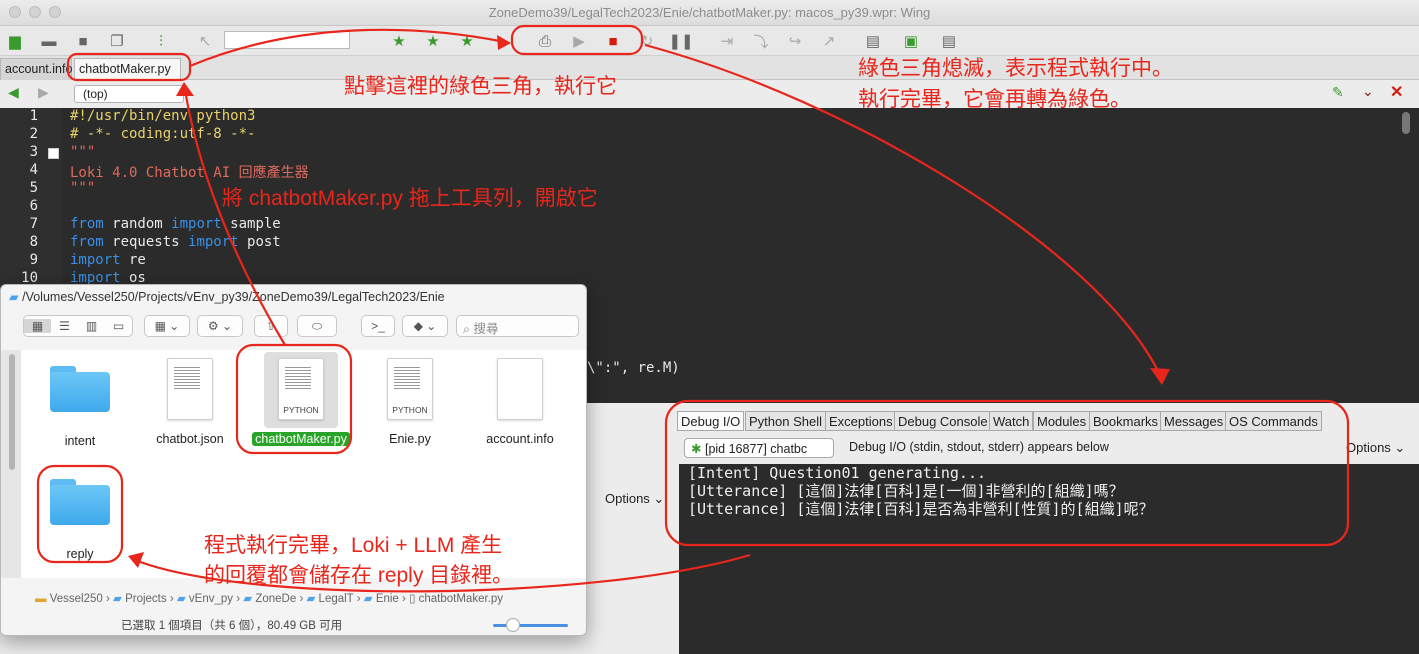 This screenshot has height=654, width=1419. I want to click on tab-modules: Modules, so click(1062, 421).